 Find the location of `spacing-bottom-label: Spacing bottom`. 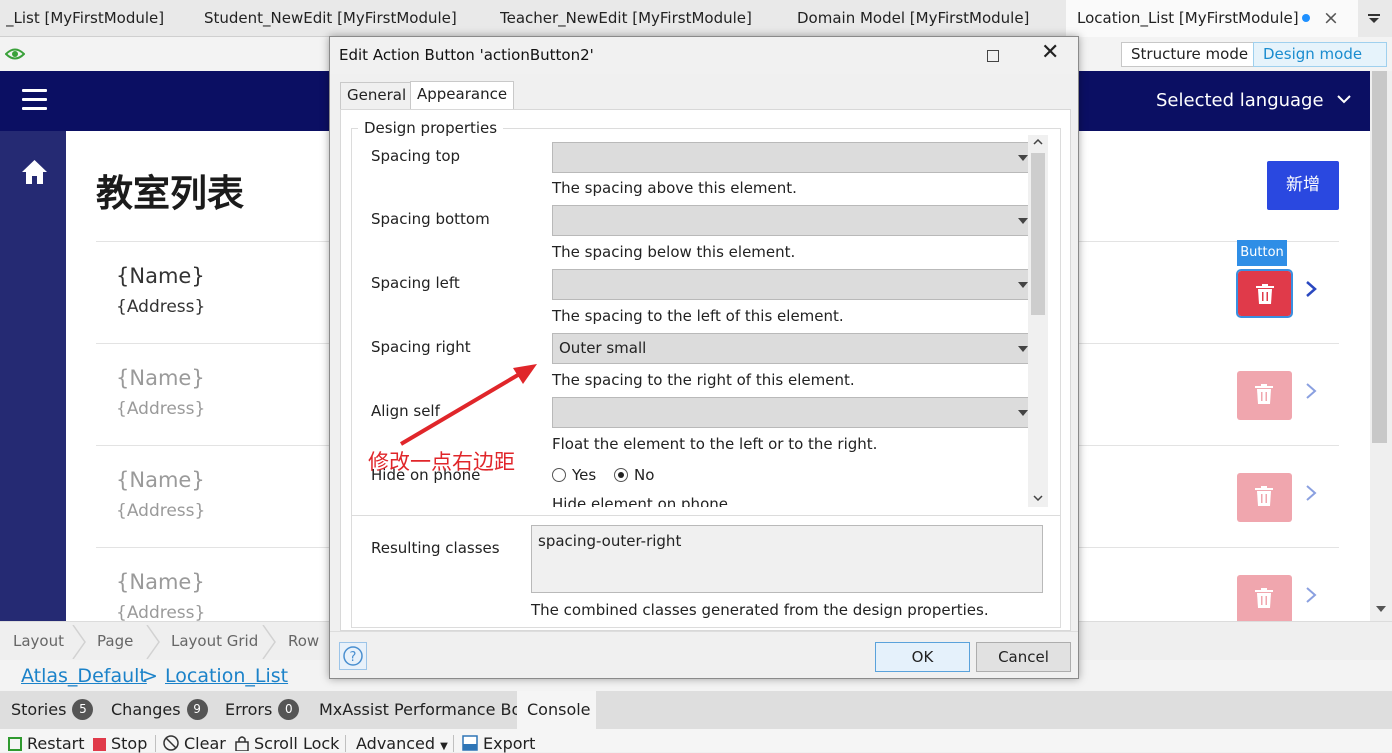

spacing-bottom-label: Spacing bottom is located at coordinates (430, 219).